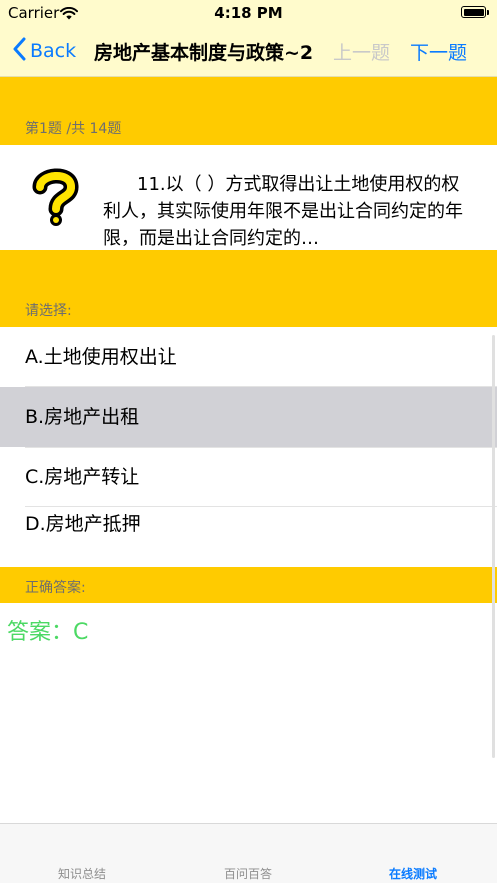 This screenshot has height=883, width=497. What do you see at coordinates (82, 873) in the screenshot?
I see `tab-knowledge-summary: 知识总结` at bounding box center [82, 873].